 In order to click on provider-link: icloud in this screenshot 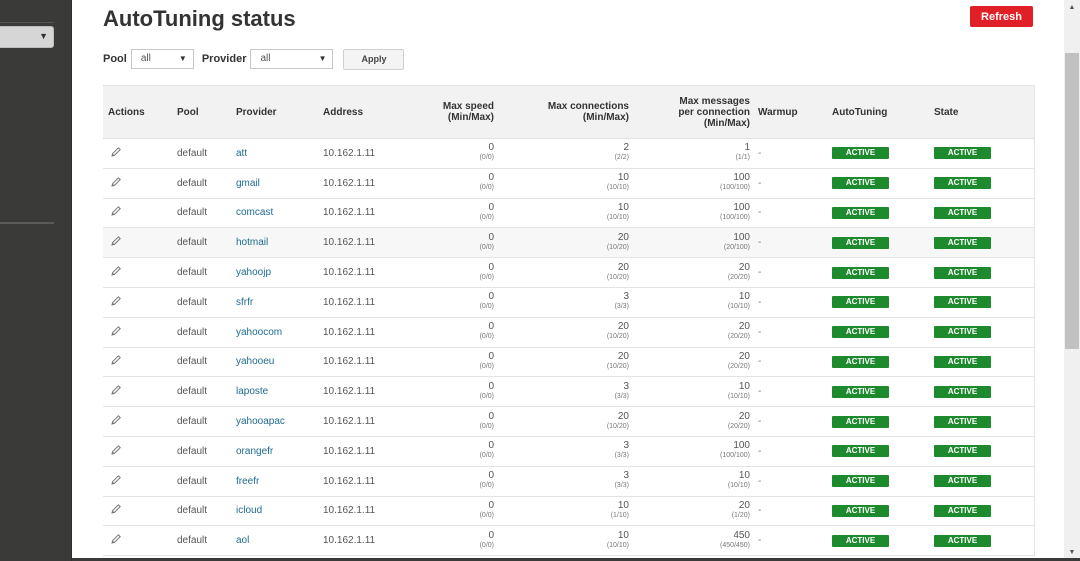, I will do `click(249, 510)`.